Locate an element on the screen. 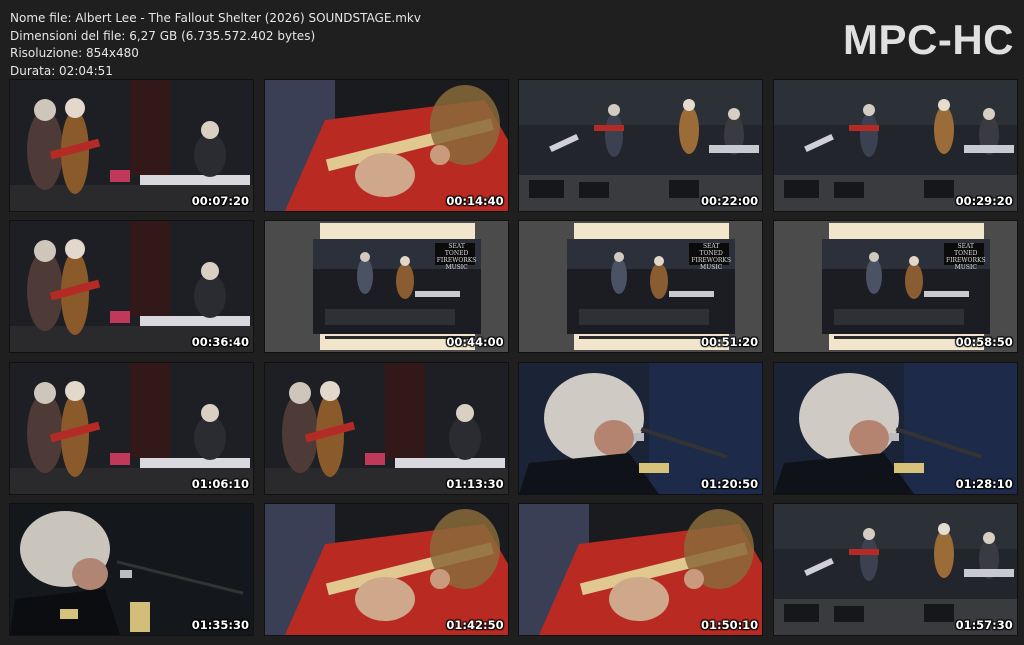  mpc-hc-logo: MPC-HC is located at coordinates (928, 39).